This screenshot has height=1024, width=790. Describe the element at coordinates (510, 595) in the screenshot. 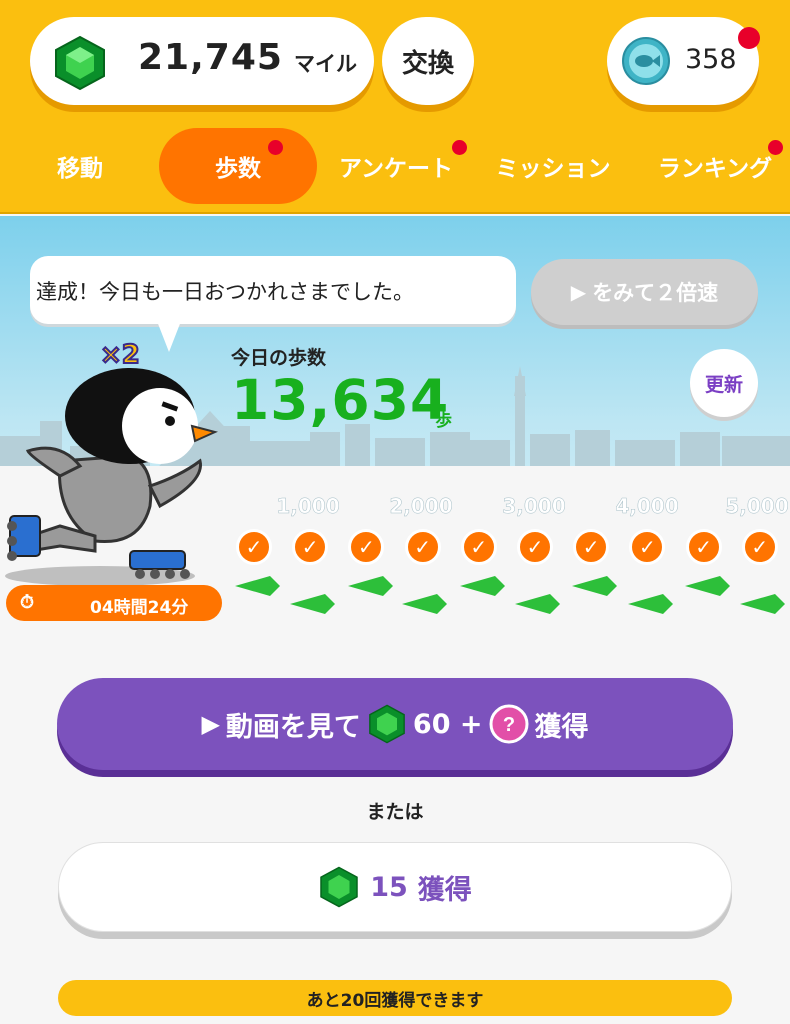

I see `footprints` at that location.